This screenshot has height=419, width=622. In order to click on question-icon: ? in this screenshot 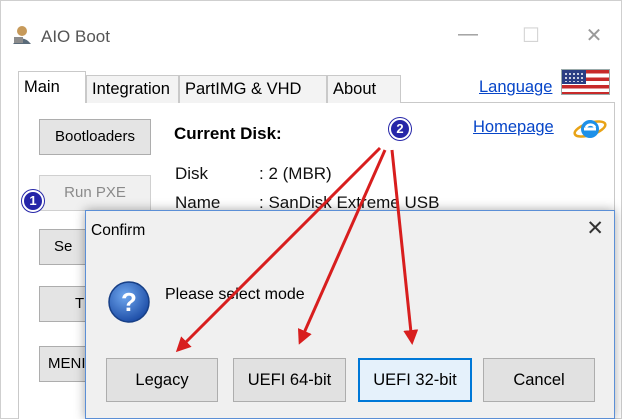, I will do `click(129, 302)`.